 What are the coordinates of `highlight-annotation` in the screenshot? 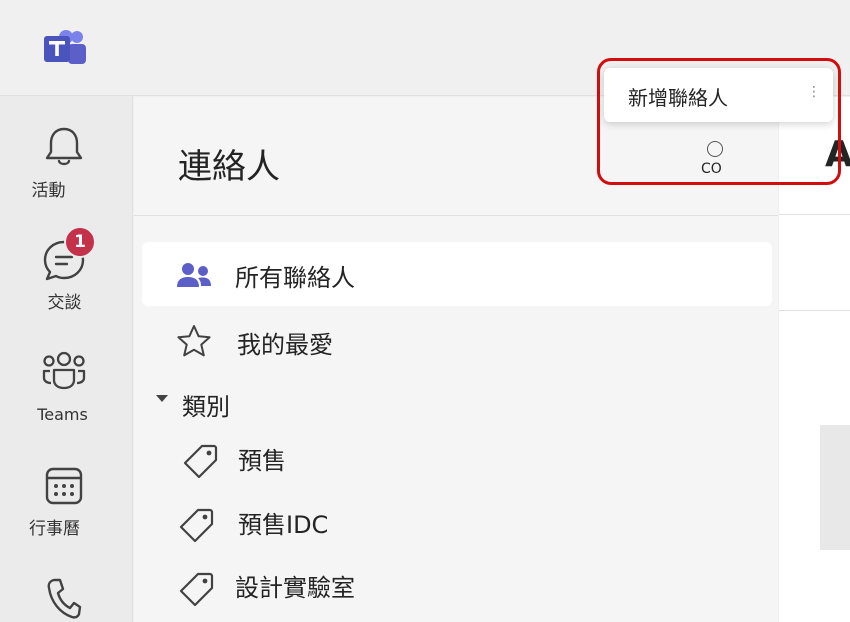 It's located at (719, 121).